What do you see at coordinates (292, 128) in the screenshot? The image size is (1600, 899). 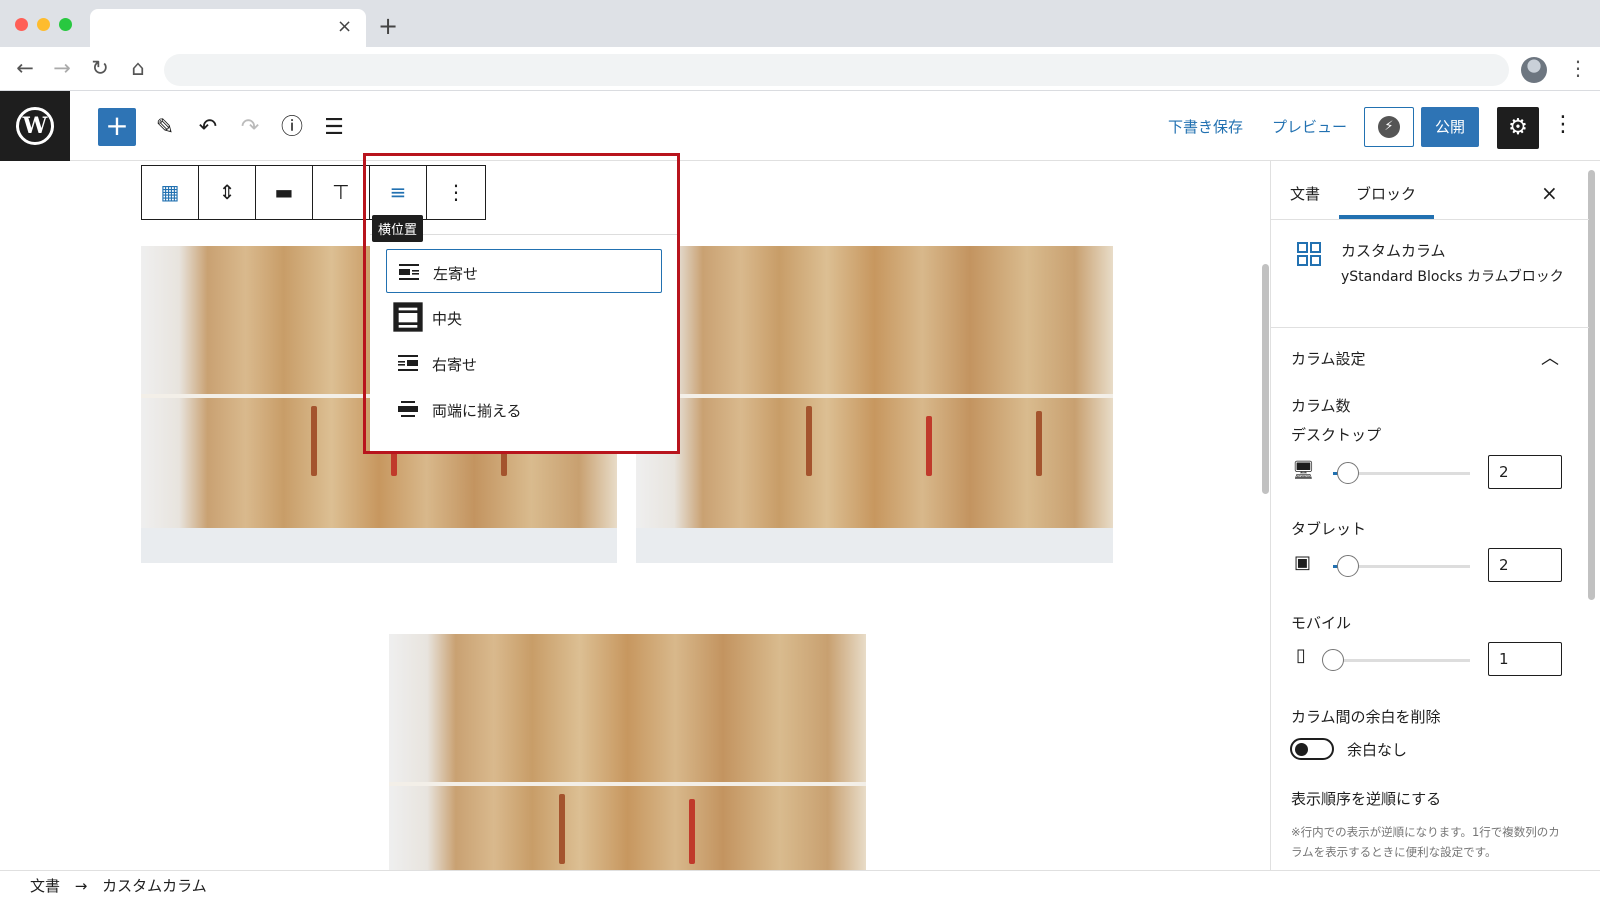 I see `info-icon: ⓘ` at bounding box center [292, 128].